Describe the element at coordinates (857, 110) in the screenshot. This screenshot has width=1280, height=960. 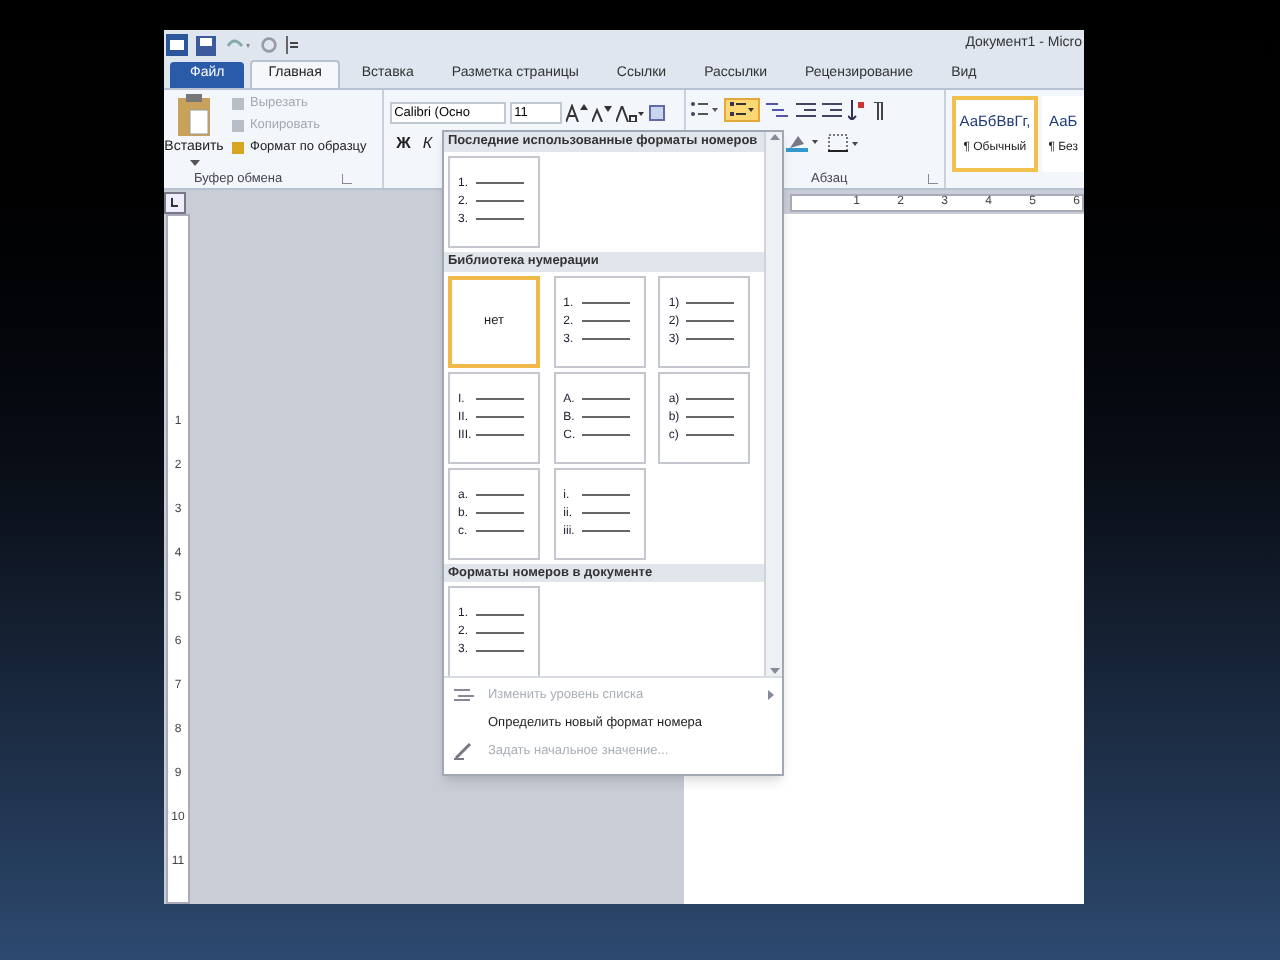
I see `sort-icon` at that location.